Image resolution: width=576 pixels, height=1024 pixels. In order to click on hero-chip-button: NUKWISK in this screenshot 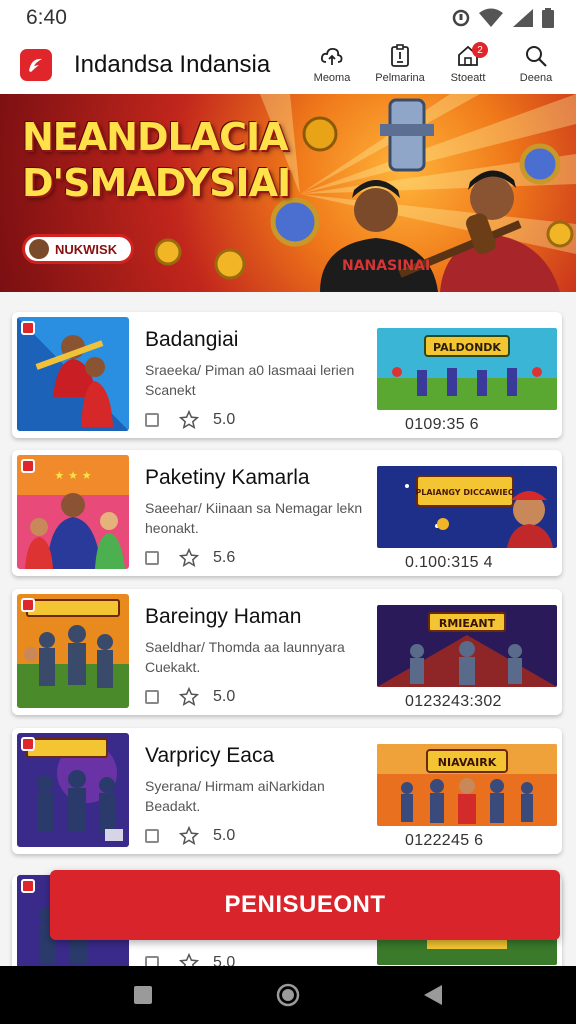, I will do `click(78, 249)`.